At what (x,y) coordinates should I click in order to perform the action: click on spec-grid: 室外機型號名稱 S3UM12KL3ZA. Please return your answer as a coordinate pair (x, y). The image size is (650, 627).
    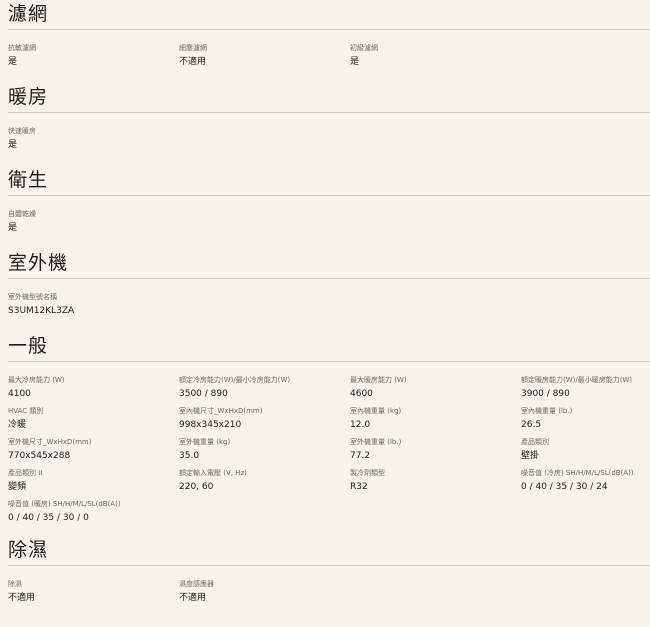
    Looking at the image, I should click on (329, 308).